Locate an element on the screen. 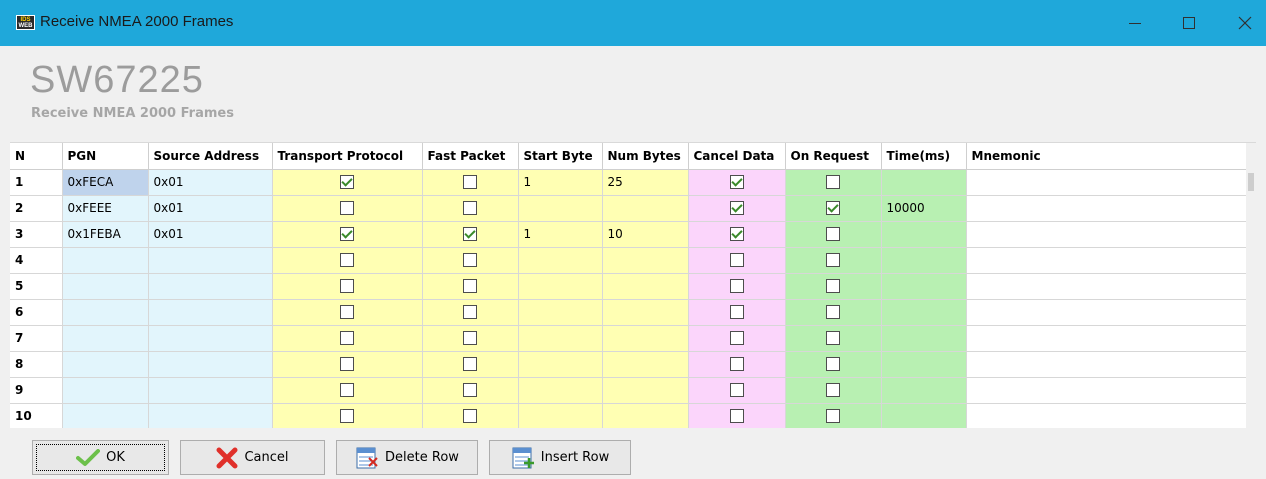 This screenshot has height=479, width=1266. table-row: 5 is located at coordinates (633, 286).